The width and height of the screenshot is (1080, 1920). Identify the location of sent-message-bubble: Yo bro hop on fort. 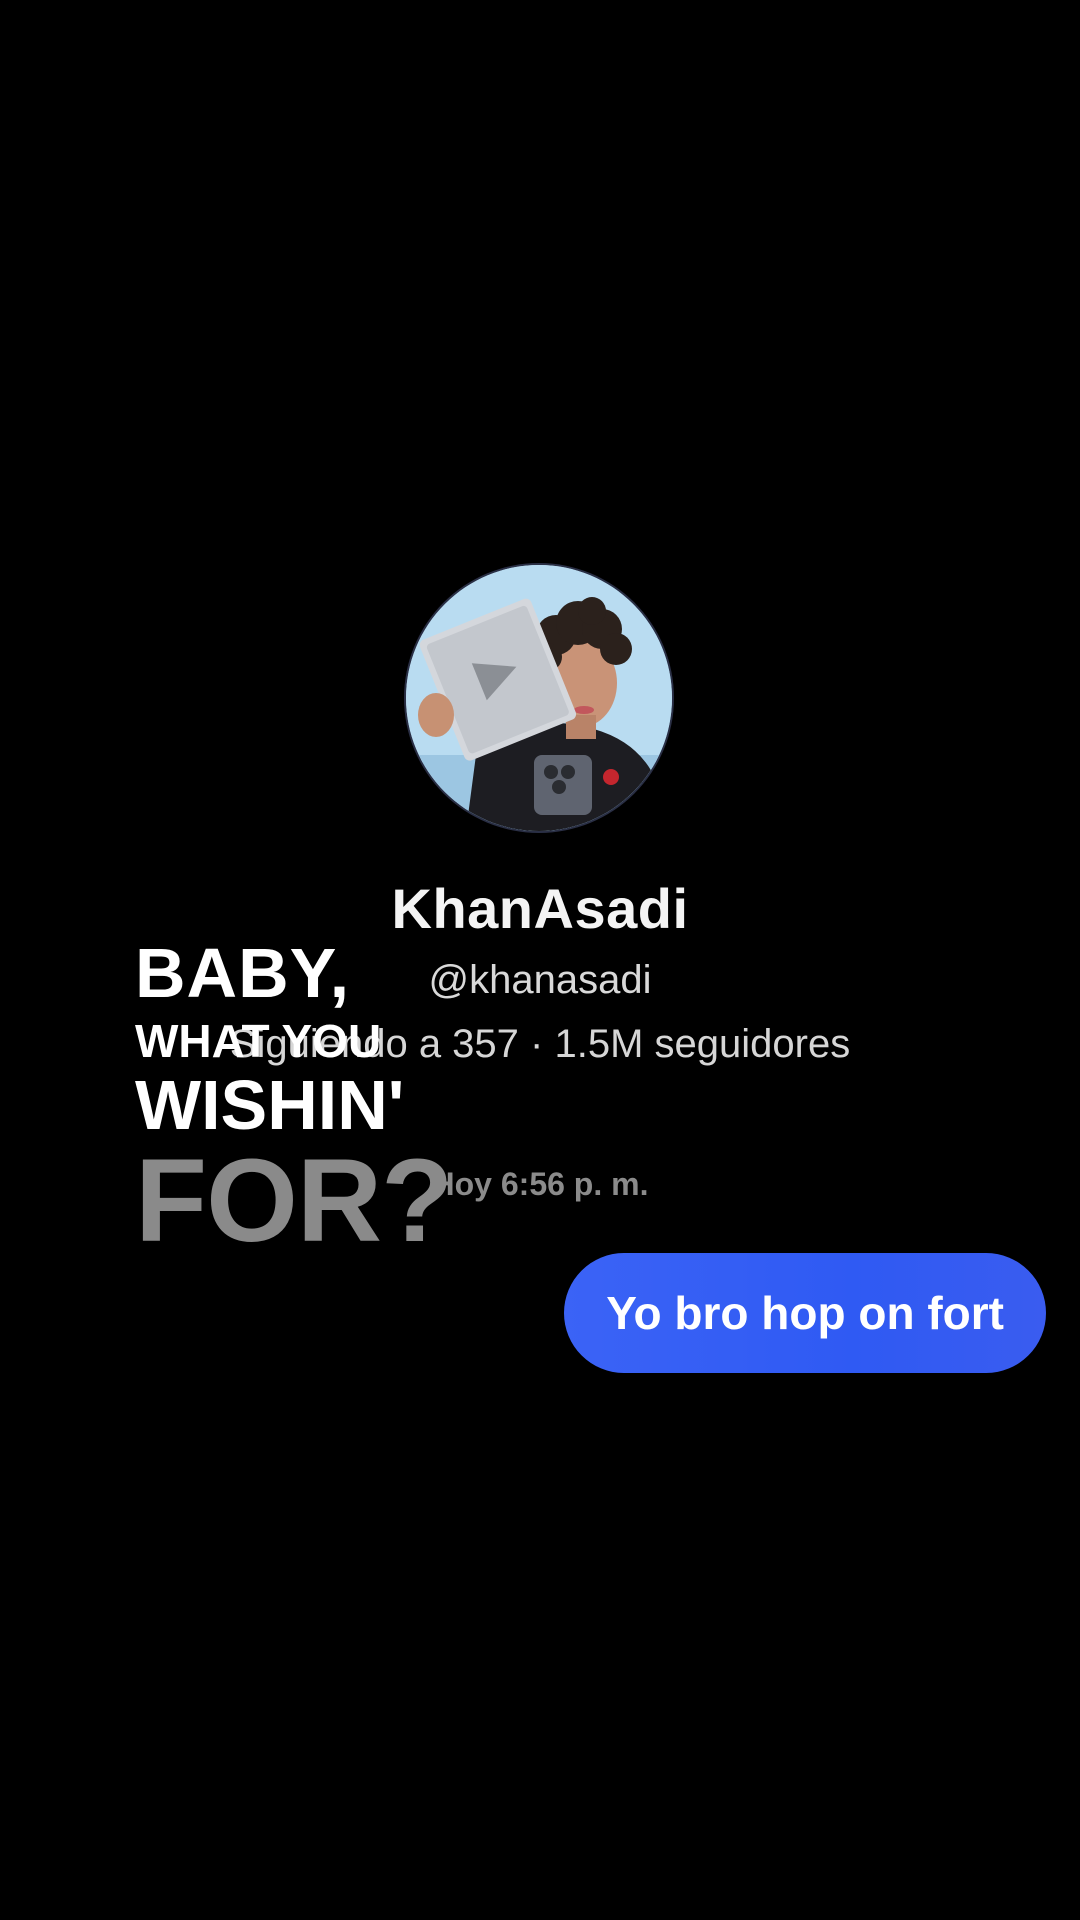
(805, 1313).